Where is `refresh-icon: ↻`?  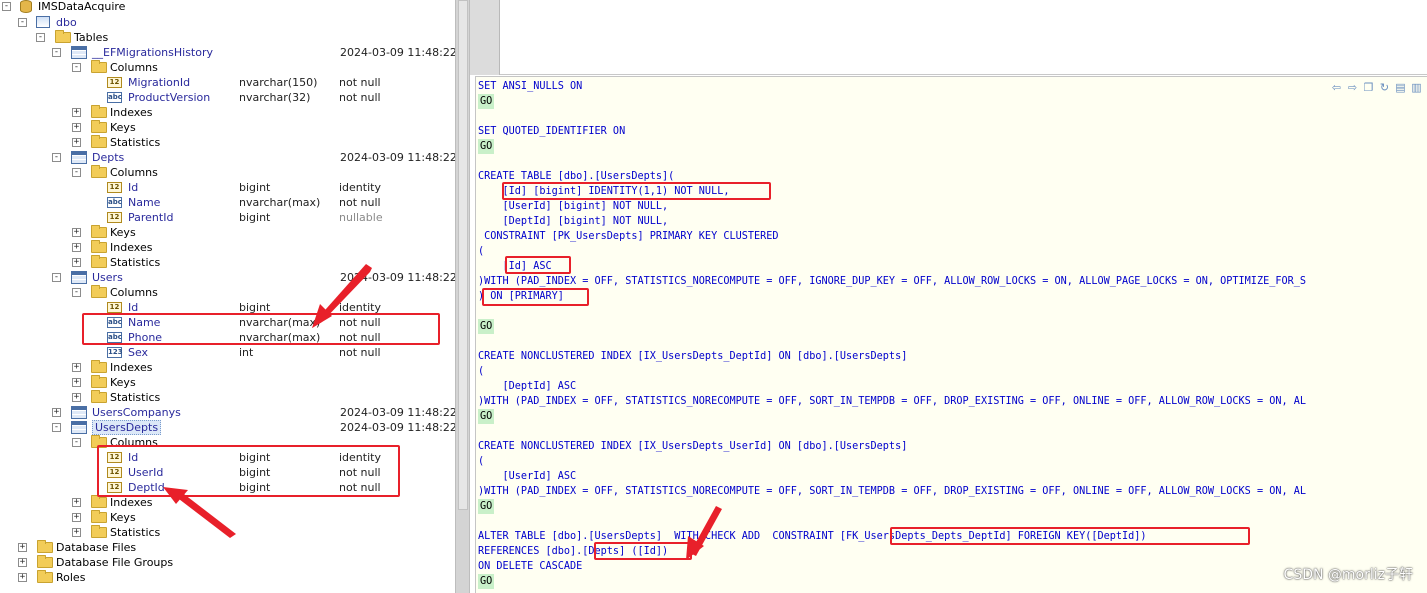
refresh-icon: ↻ is located at coordinates (1384, 87).